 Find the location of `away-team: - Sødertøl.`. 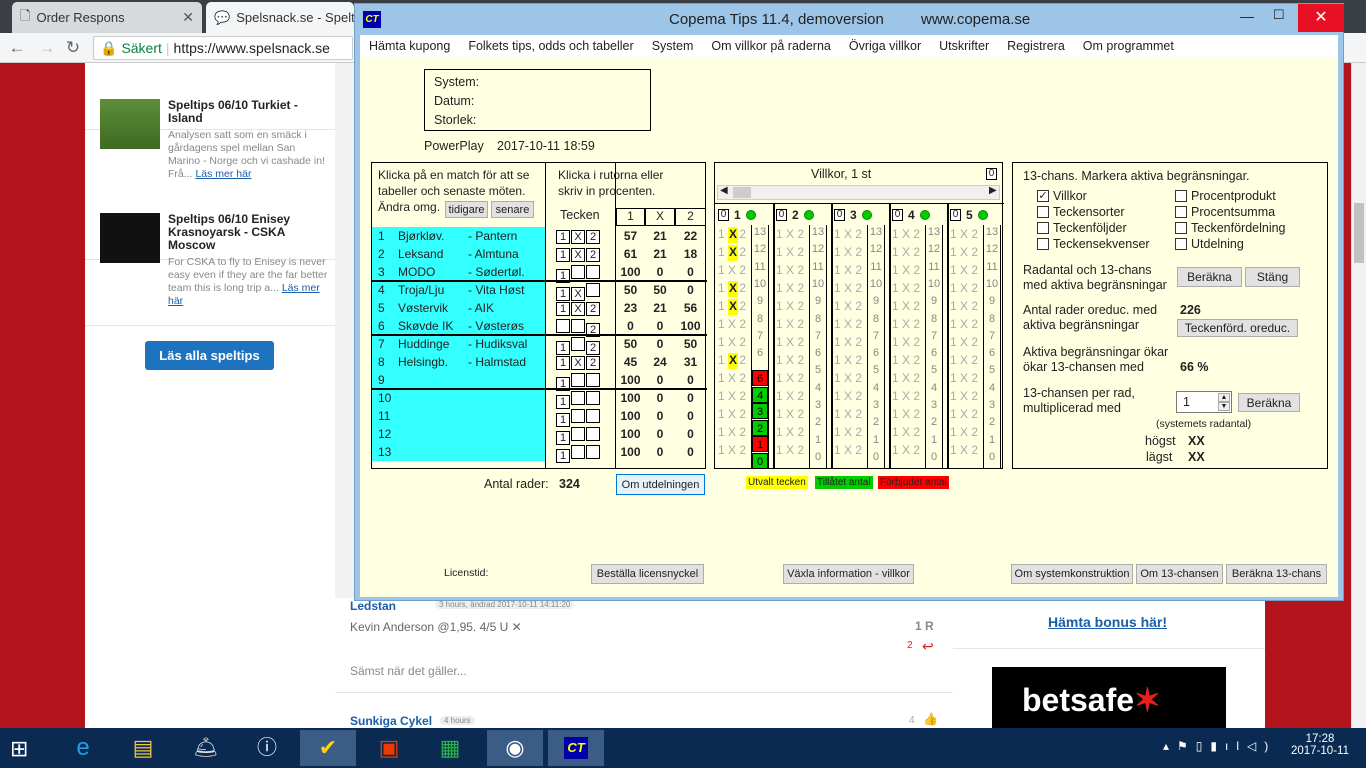

away-team: - Sødertøl. is located at coordinates (496, 272).